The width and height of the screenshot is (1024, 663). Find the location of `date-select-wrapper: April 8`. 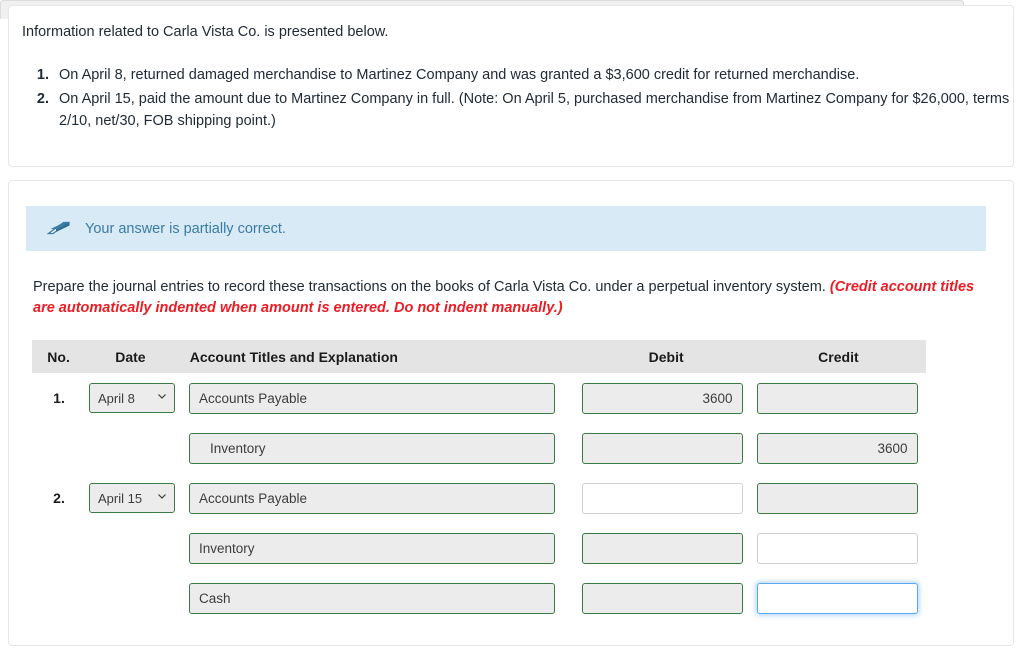

date-select-wrapper: April 8 is located at coordinates (132, 398).